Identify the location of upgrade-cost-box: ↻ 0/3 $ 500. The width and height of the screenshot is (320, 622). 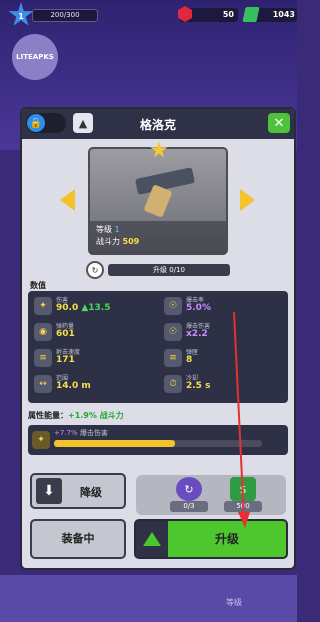
(211, 495).